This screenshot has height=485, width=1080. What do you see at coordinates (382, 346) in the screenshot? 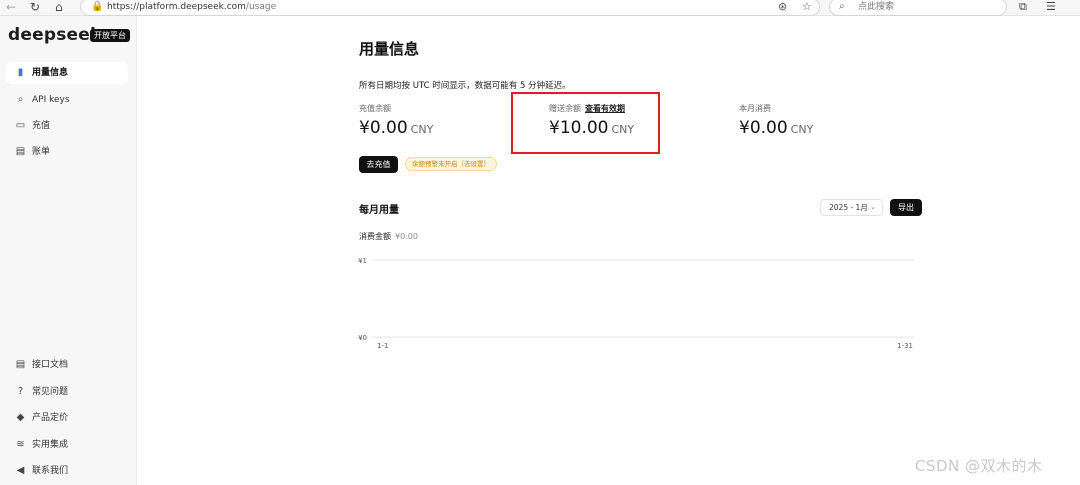
I see `x-tick-label: 1-1` at bounding box center [382, 346].